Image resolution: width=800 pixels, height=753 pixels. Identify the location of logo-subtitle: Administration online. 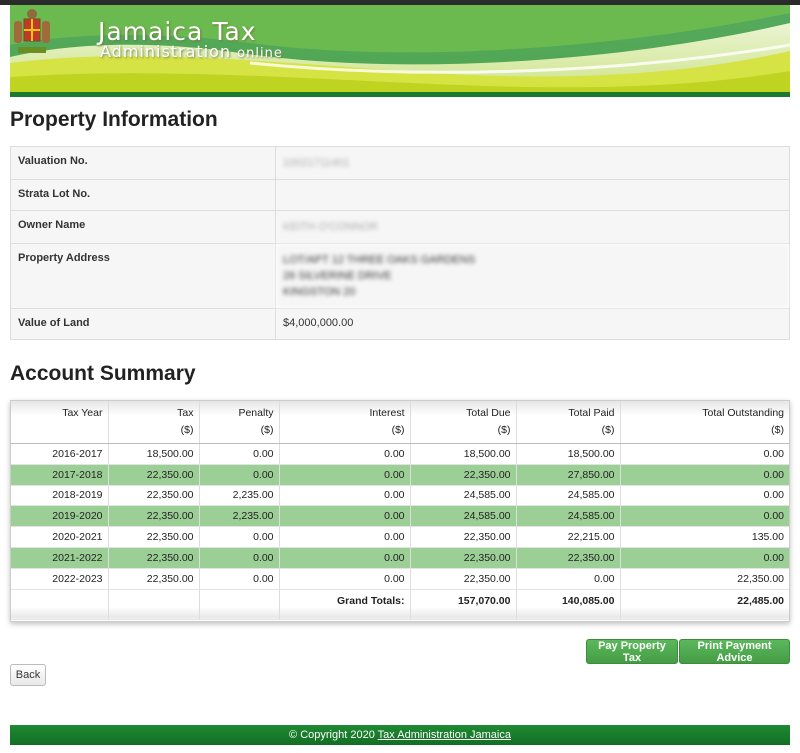
(191, 51).